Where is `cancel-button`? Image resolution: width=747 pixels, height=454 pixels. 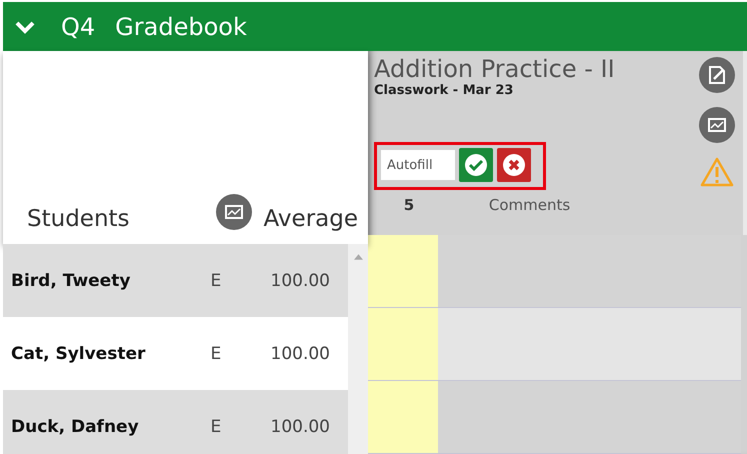 cancel-button is located at coordinates (514, 165).